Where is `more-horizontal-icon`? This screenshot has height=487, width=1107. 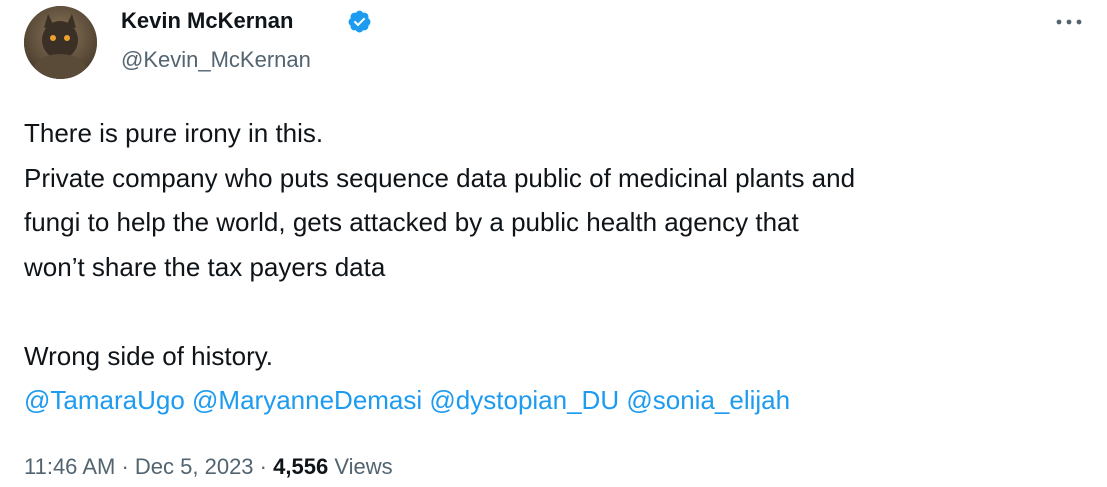 more-horizontal-icon is located at coordinates (1069, 22).